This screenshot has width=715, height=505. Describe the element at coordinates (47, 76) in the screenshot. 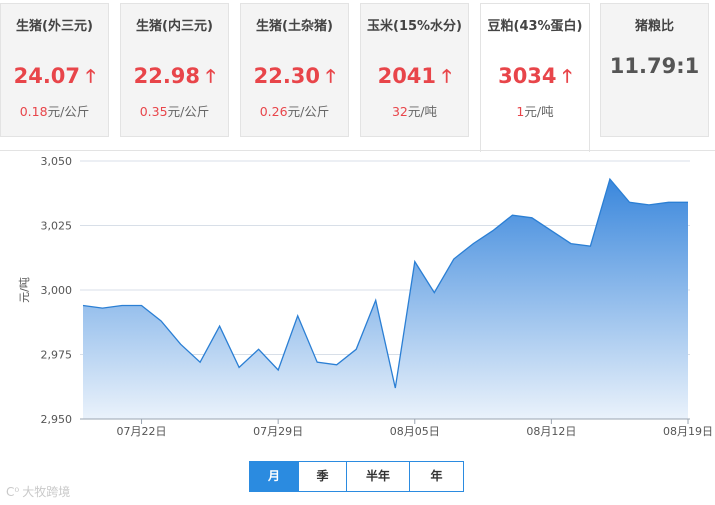

I see `card-value-text: 24.07` at that location.